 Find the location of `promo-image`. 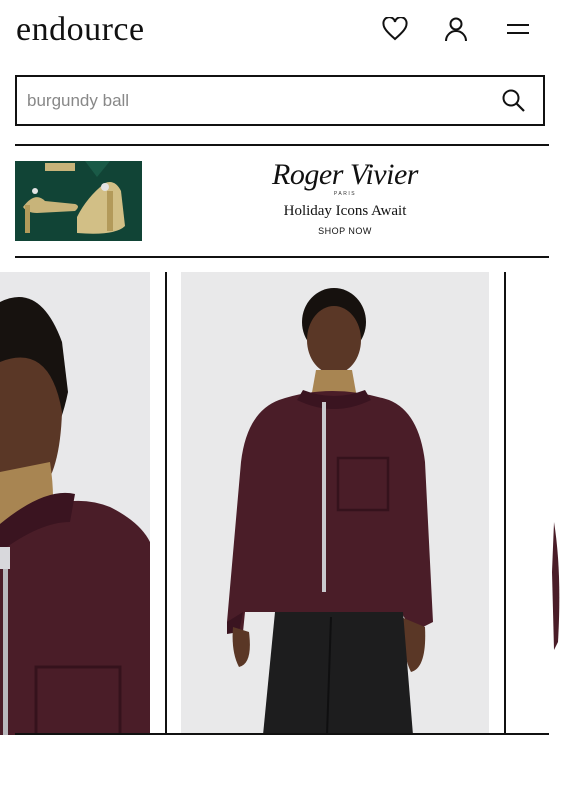

promo-image is located at coordinates (78, 201).